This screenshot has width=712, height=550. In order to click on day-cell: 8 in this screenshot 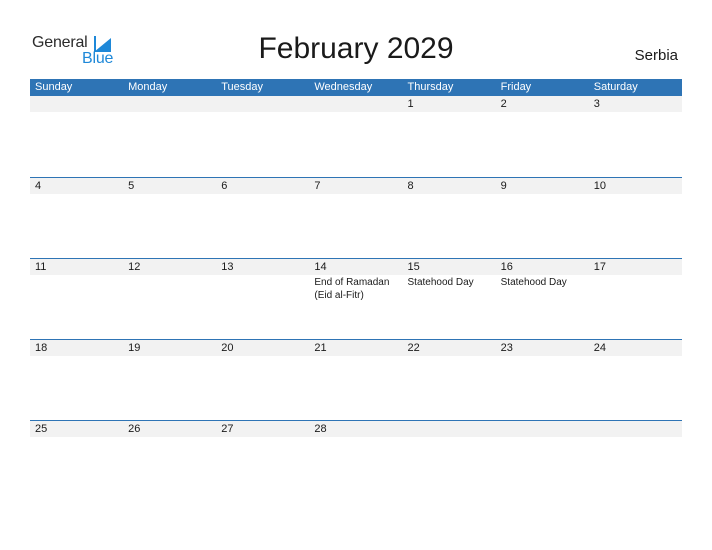, I will do `click(449, 186)`.